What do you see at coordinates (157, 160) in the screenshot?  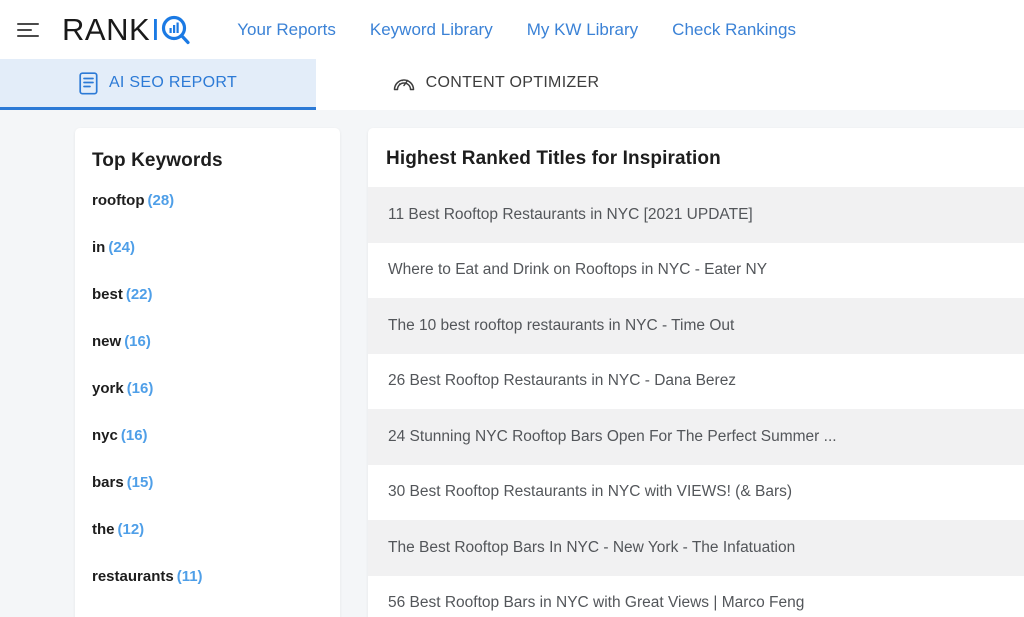 I see `top-keywords-title: Top Keywords` at bounding box center [157, 160].